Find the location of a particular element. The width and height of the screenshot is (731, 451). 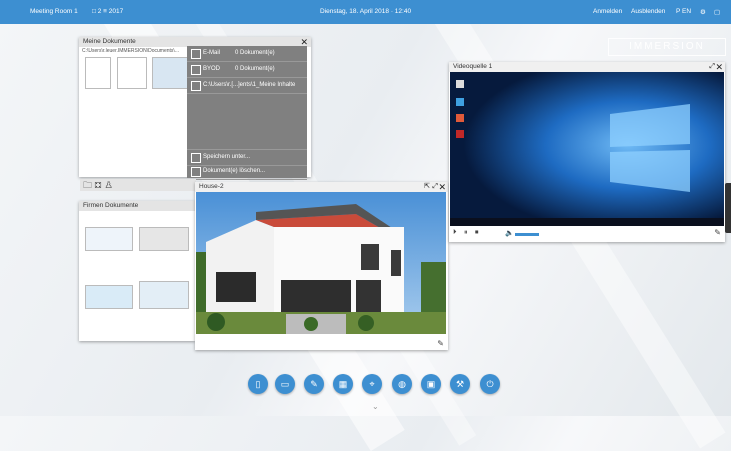

trash-icon is located at coordinates (196, 172).